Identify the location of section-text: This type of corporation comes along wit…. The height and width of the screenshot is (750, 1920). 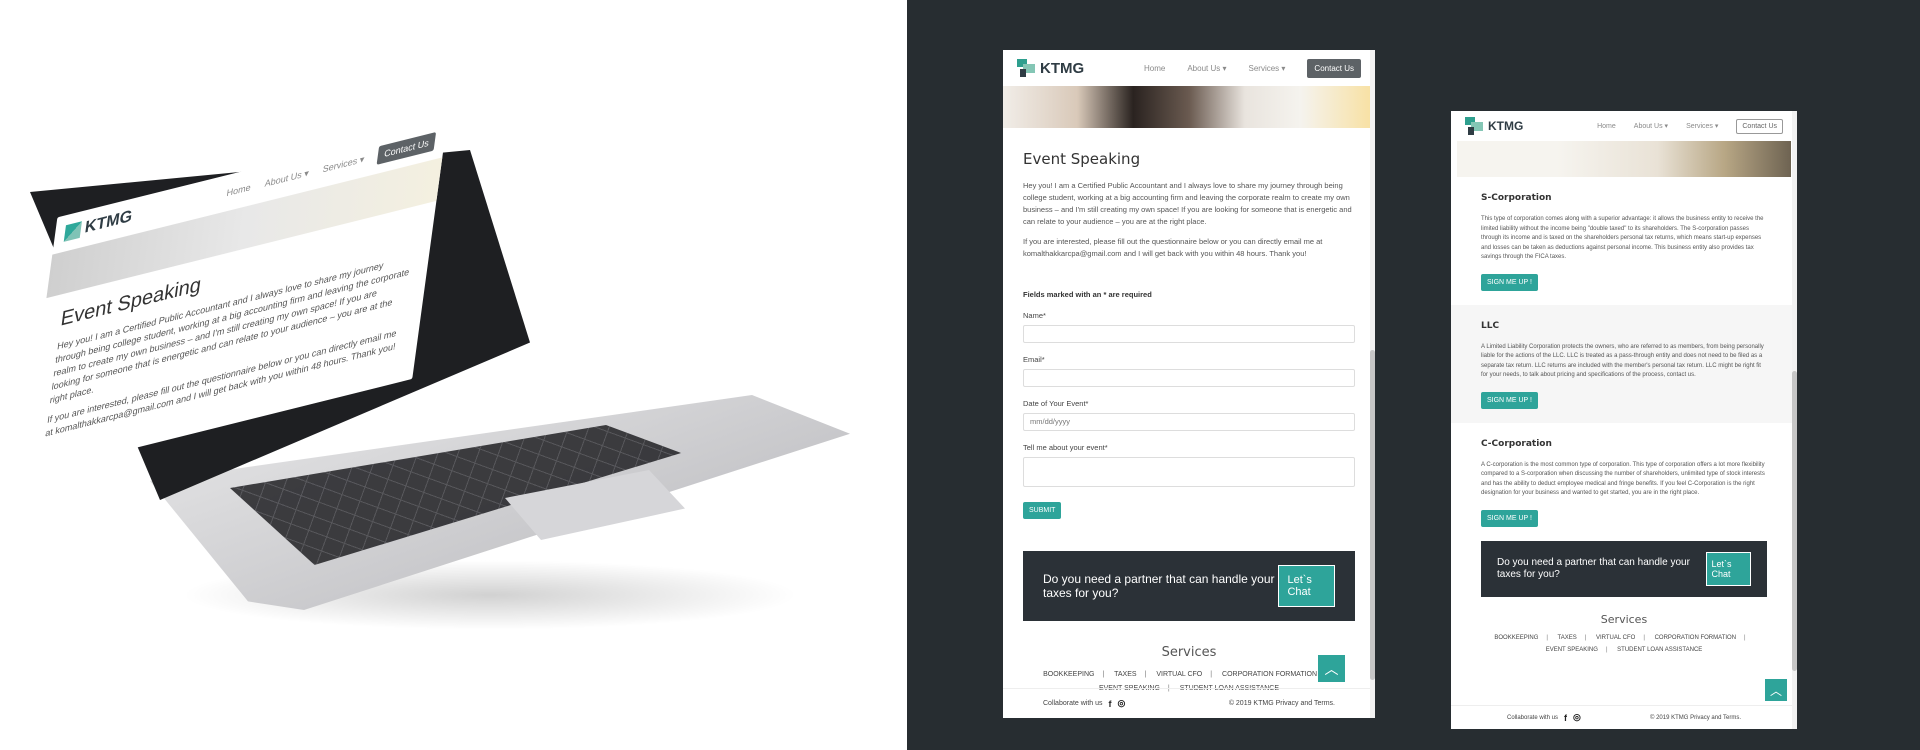
(1622, 238).